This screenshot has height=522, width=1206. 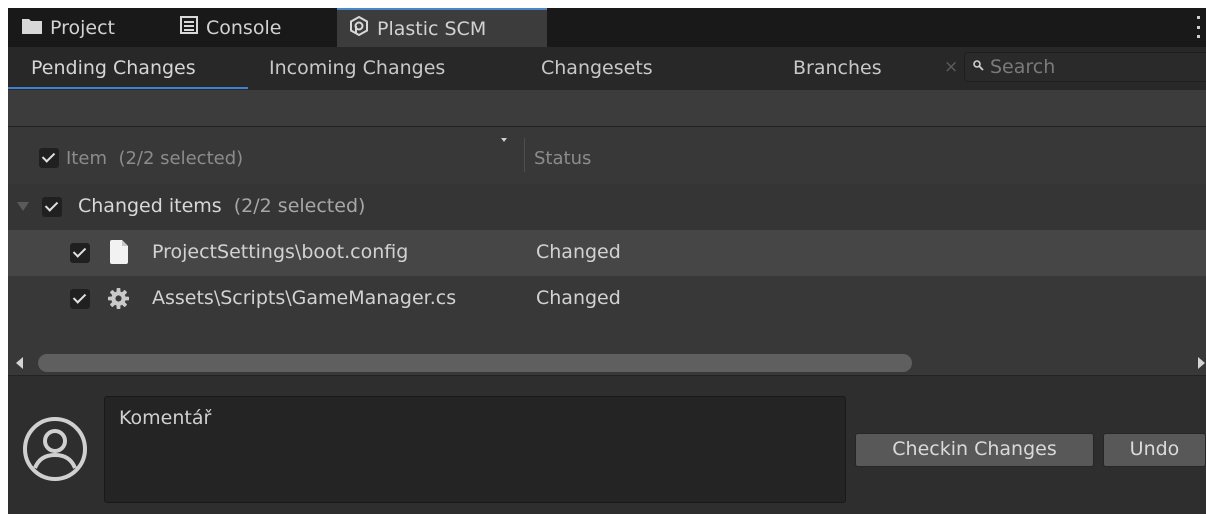 I want to click on toolbar-strip, so click(x=607, y=108).